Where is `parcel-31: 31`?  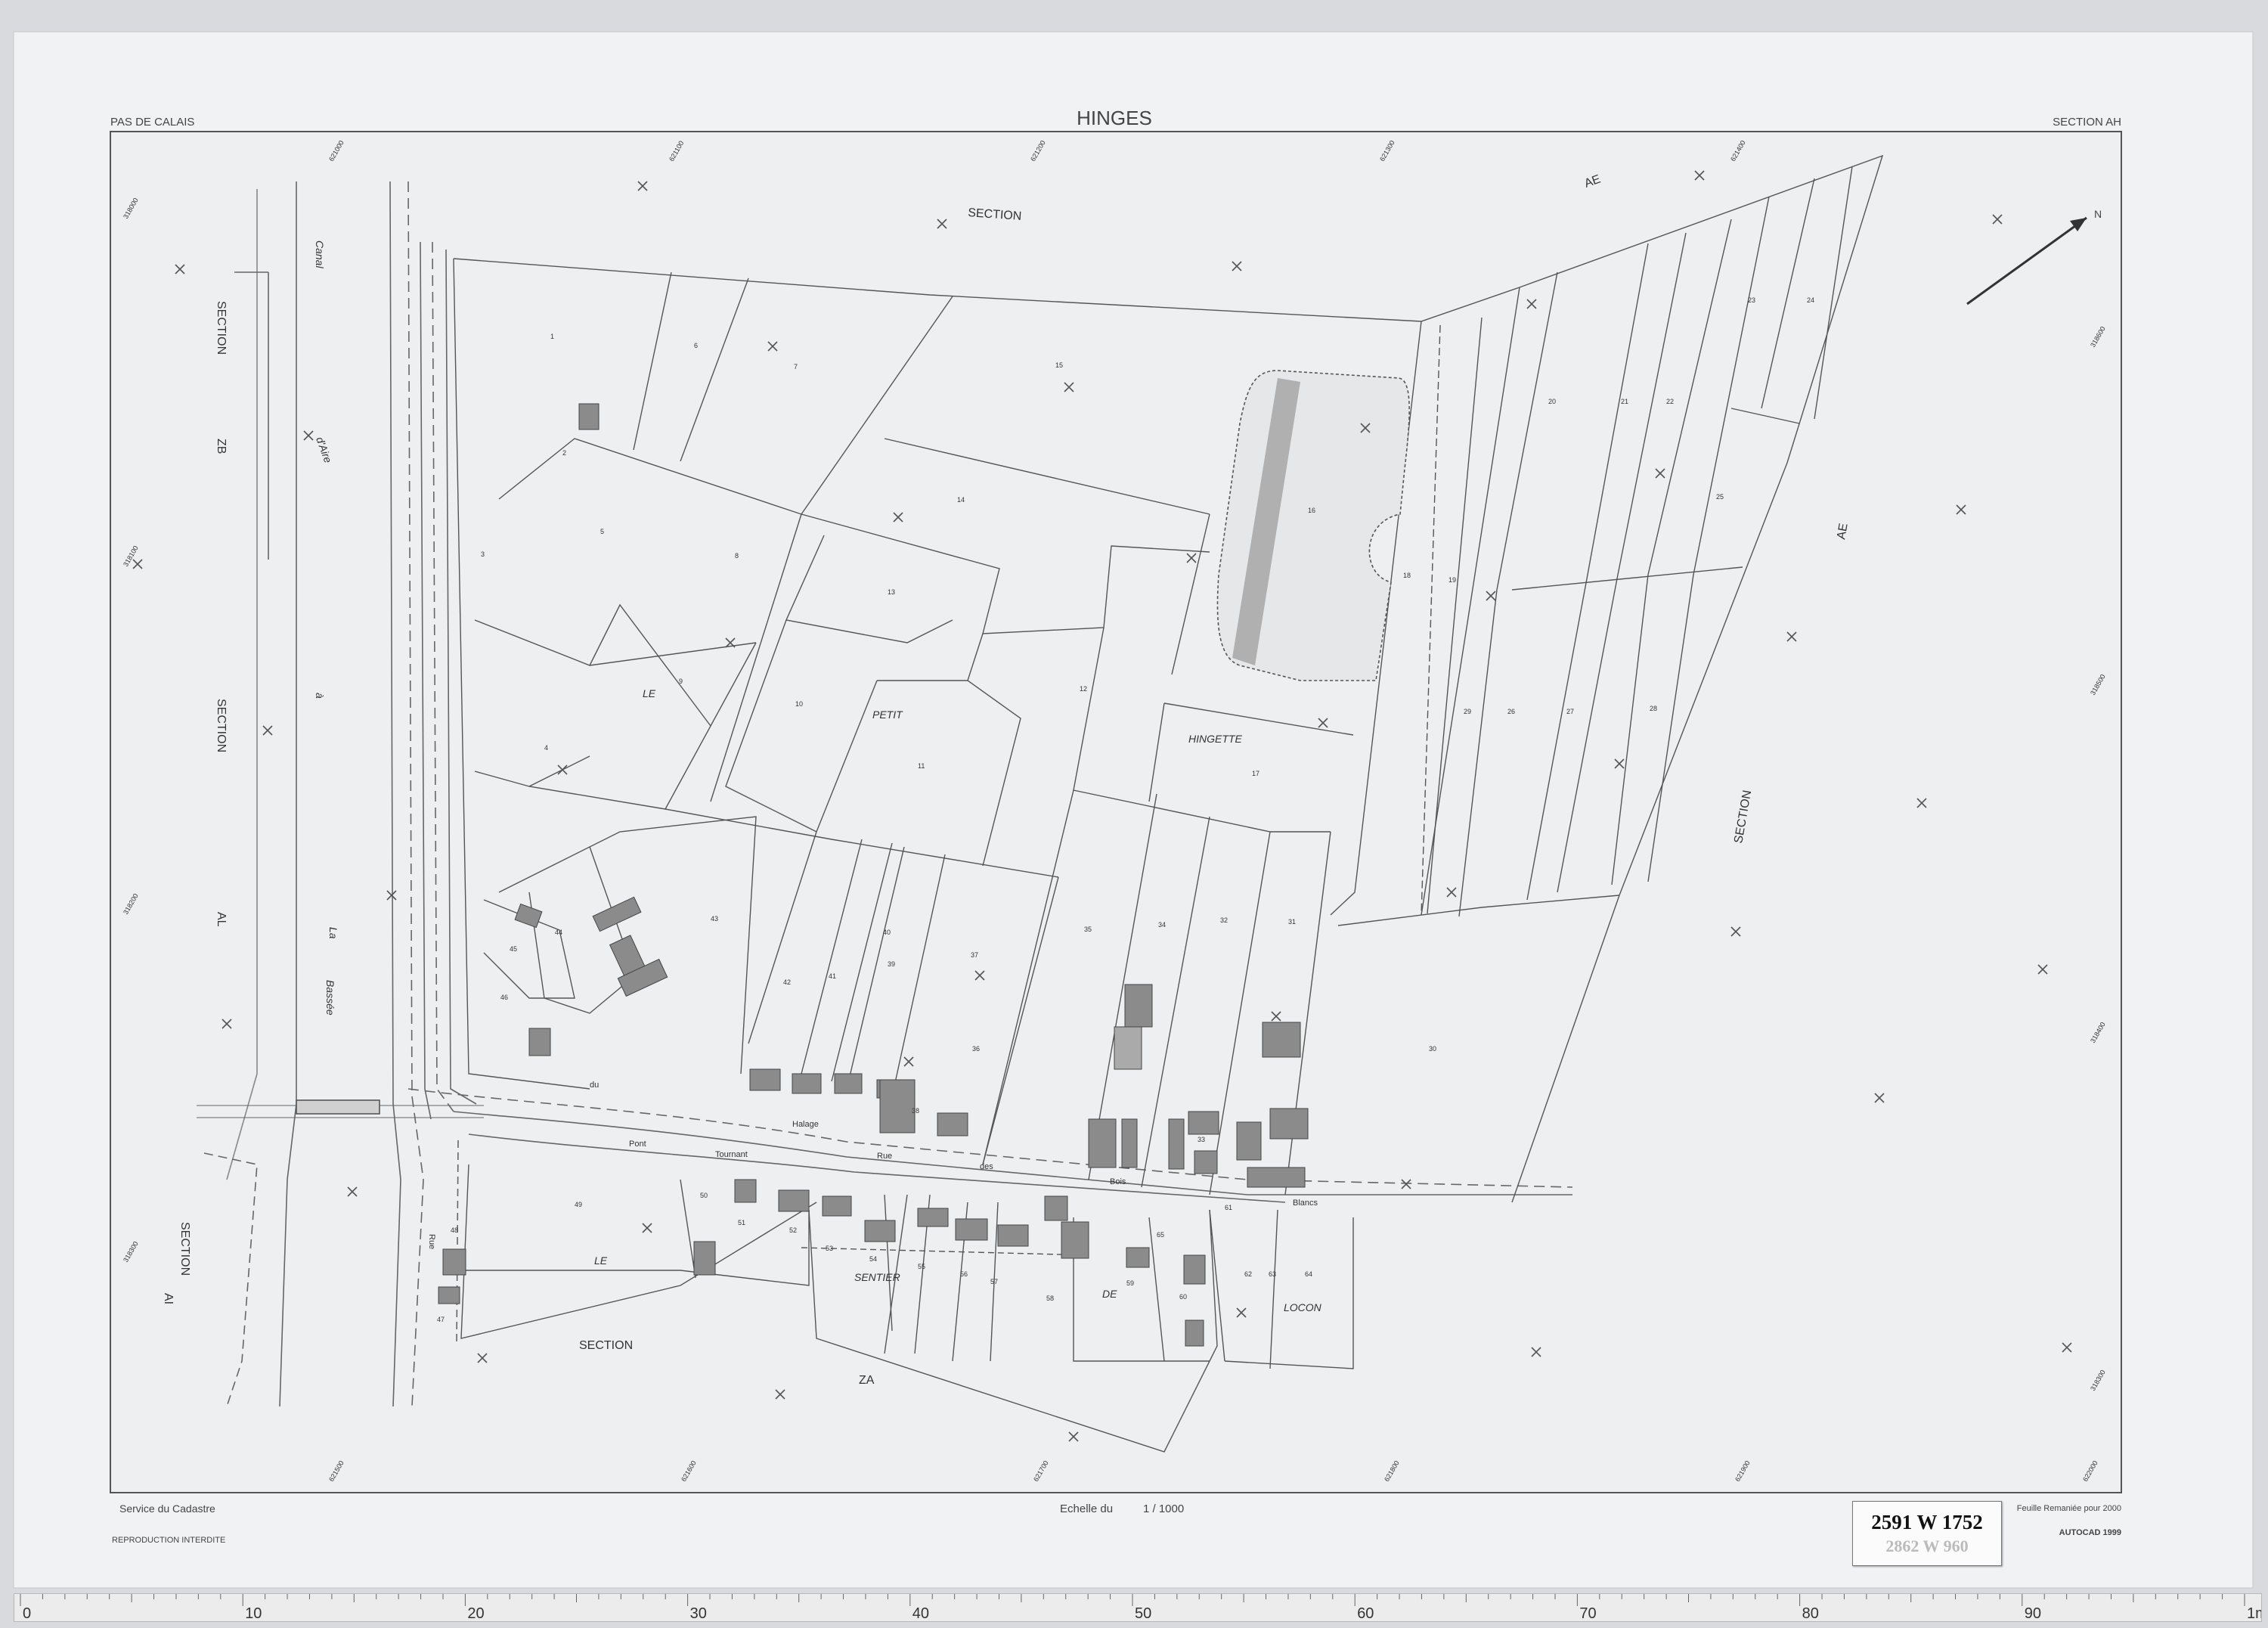 parcel-31: 31 is located at coordinates (1292, 922).